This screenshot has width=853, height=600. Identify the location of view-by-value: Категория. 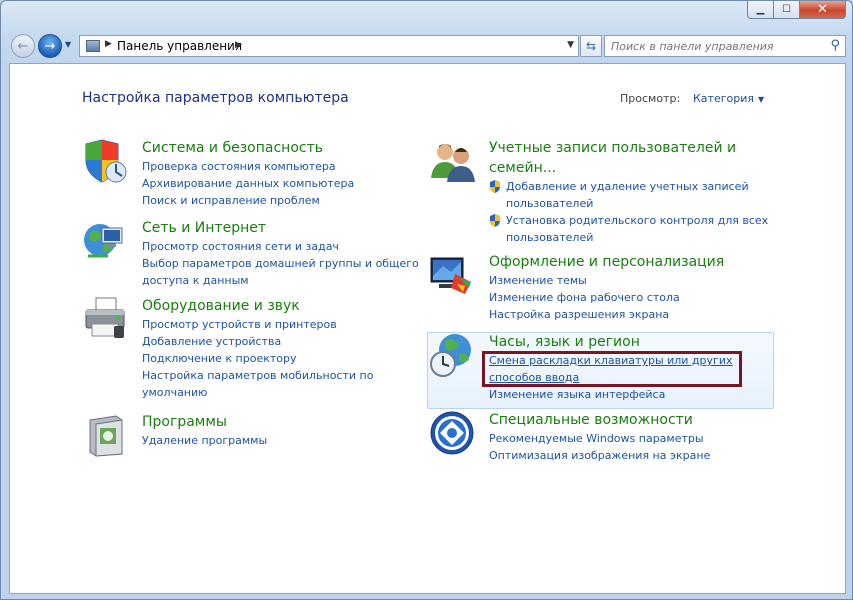
(723, 98).